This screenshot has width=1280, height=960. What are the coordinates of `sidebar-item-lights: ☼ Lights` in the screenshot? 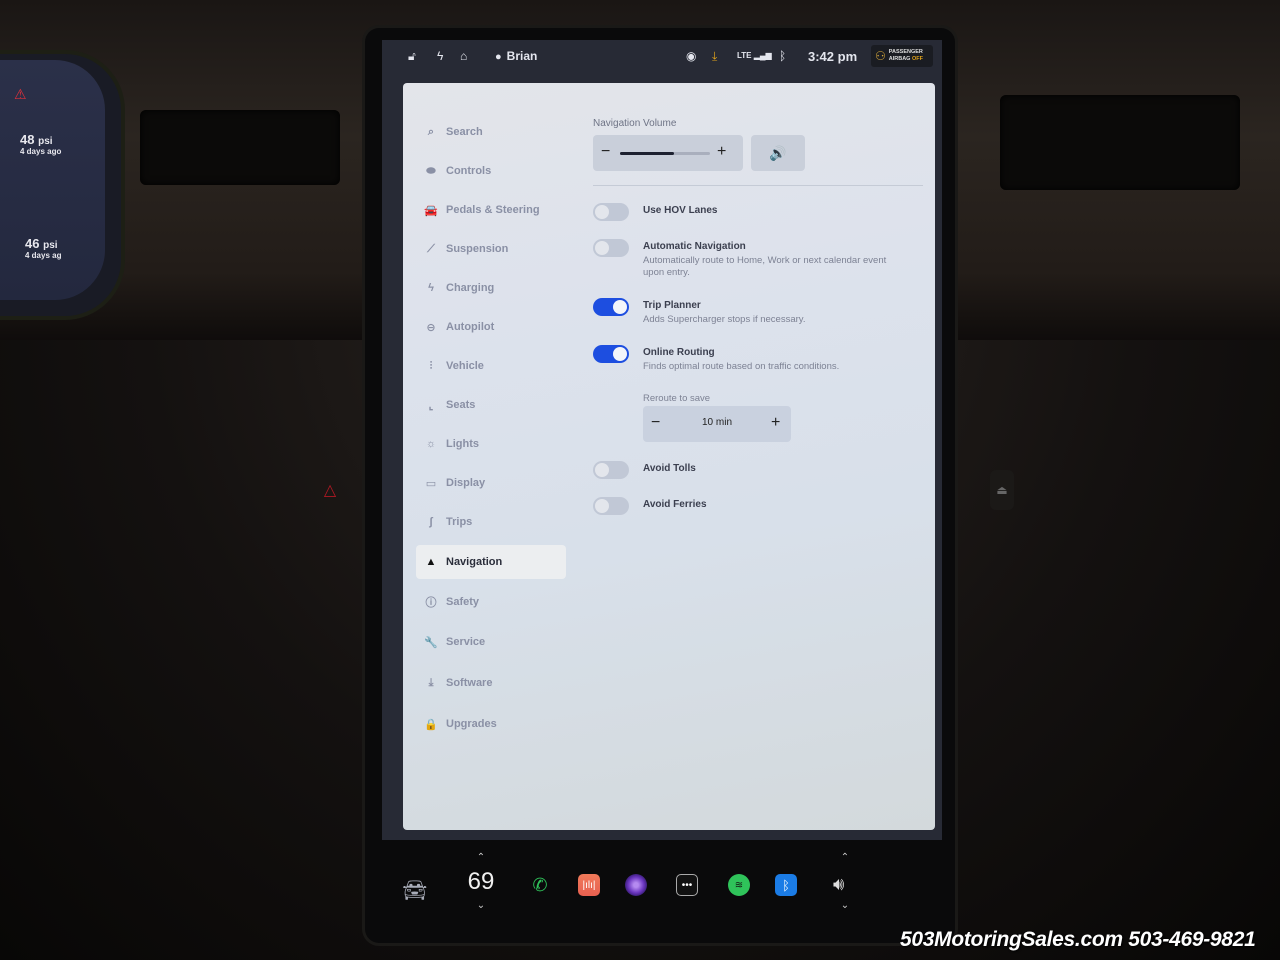 It's located at (491, 444).